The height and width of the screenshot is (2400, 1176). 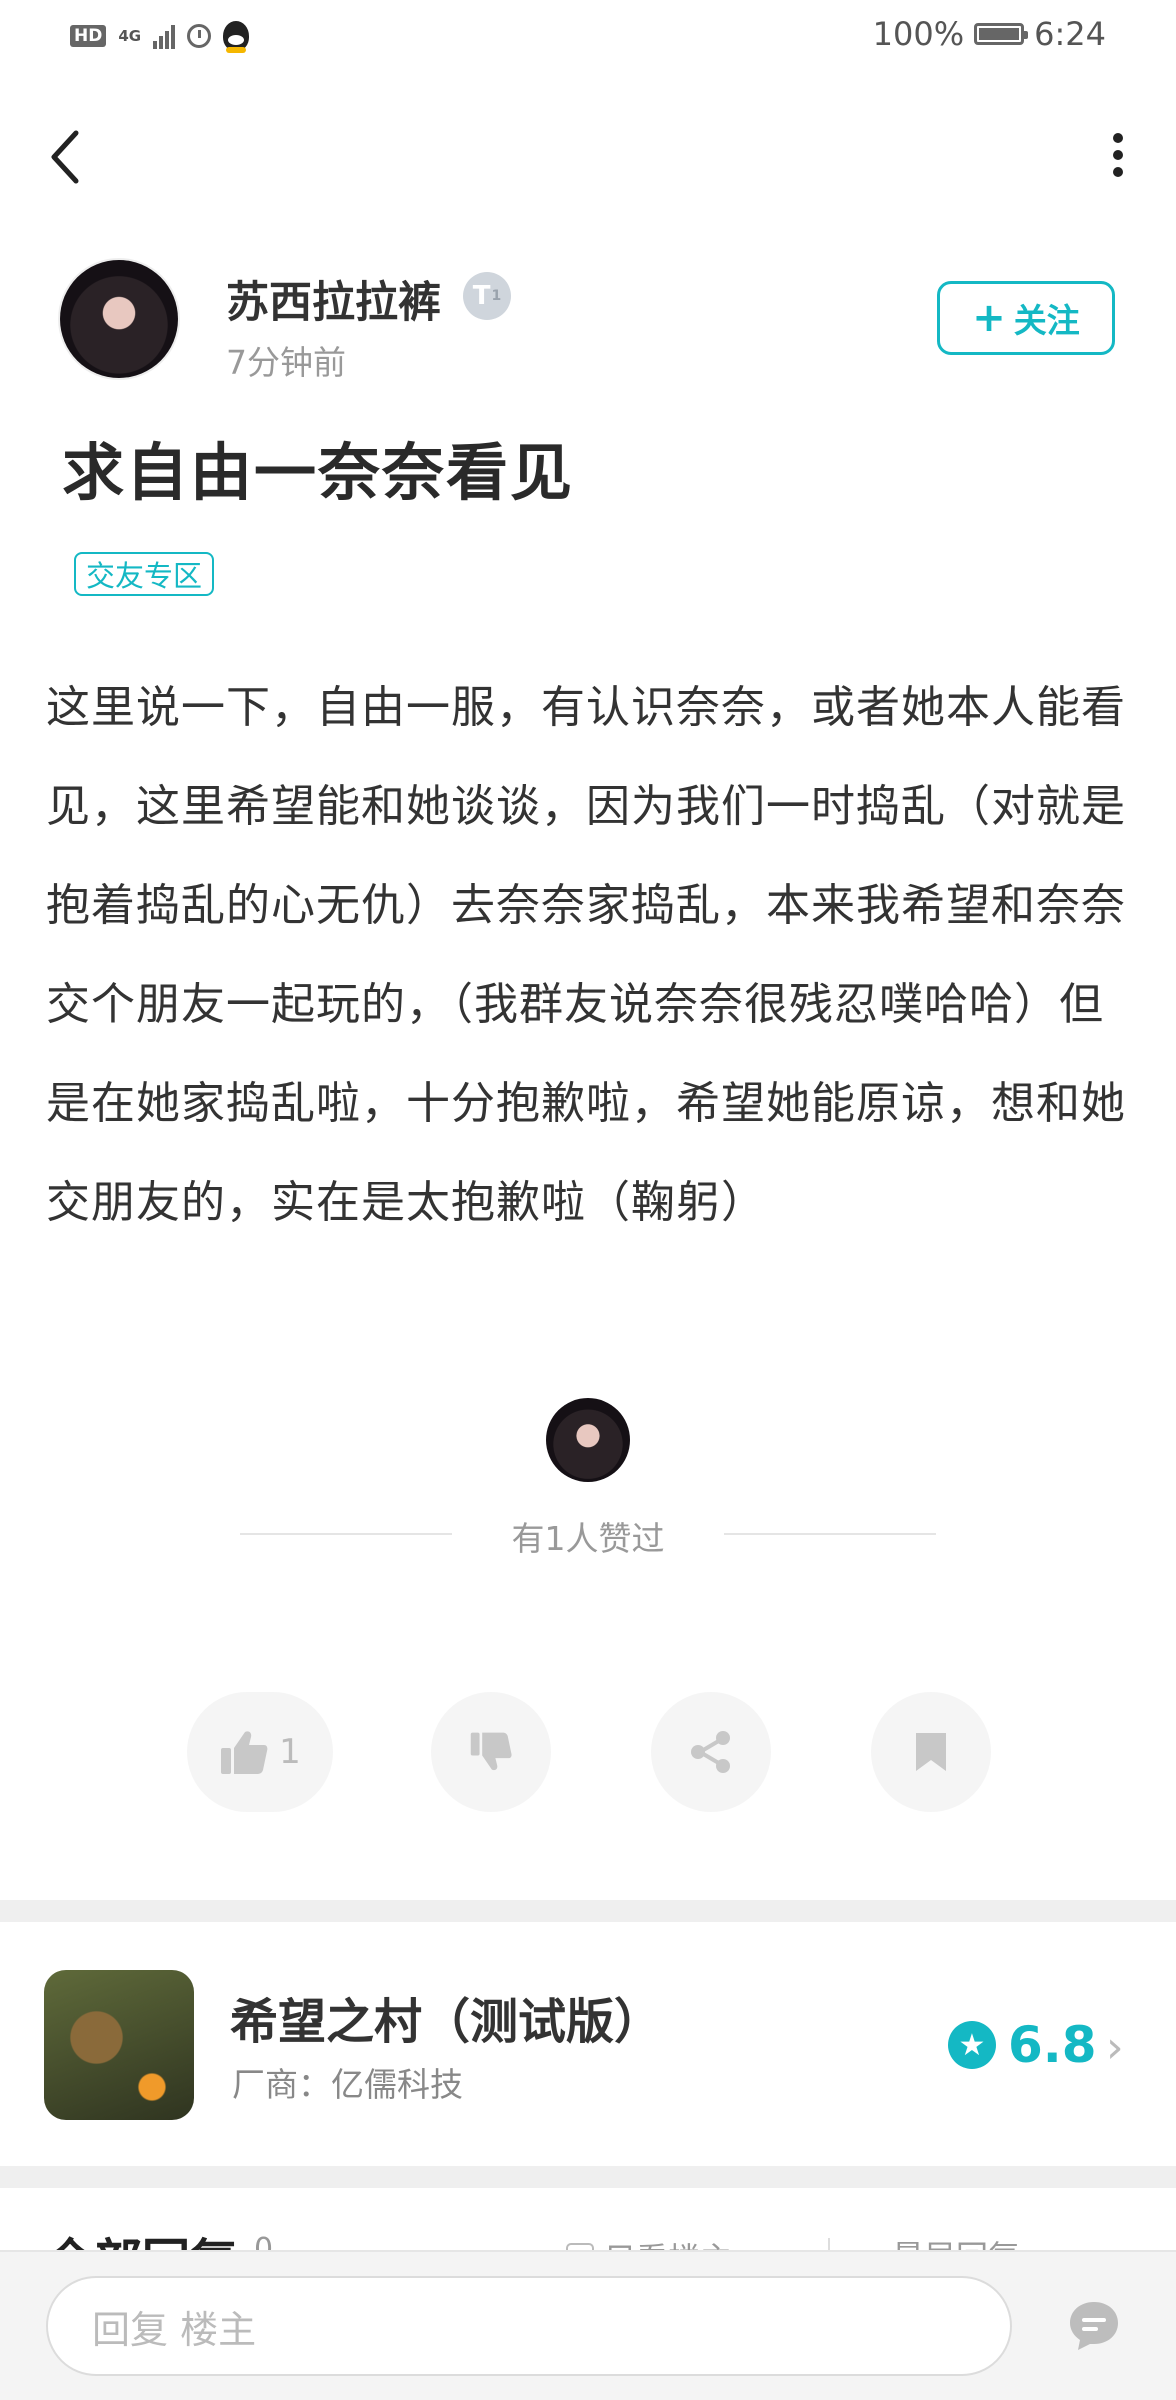 What do you see at coordinates (130, 35) in the screenshot?
I see `network-type: 4G` at bounding box center [130, 35].